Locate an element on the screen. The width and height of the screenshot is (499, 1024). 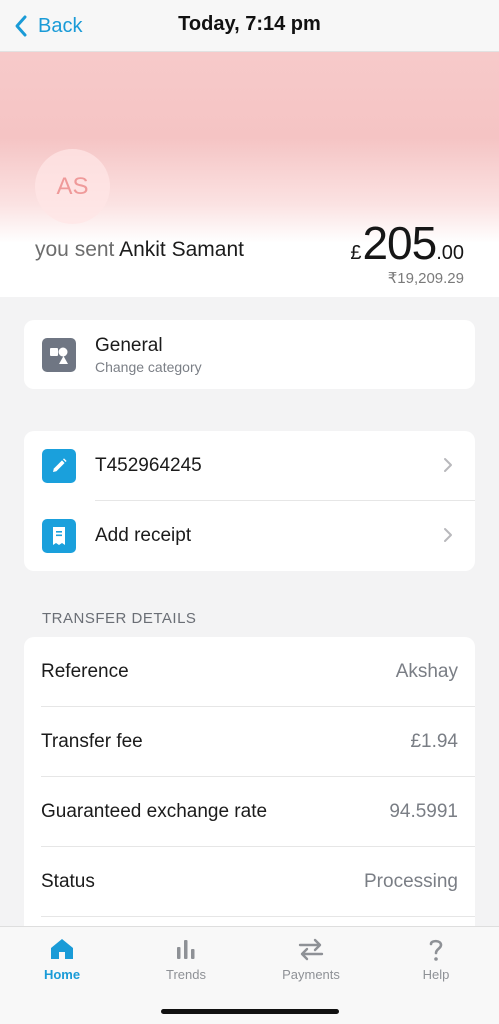
detail-row-status: Status Processing is located at coordinates (249, 882).